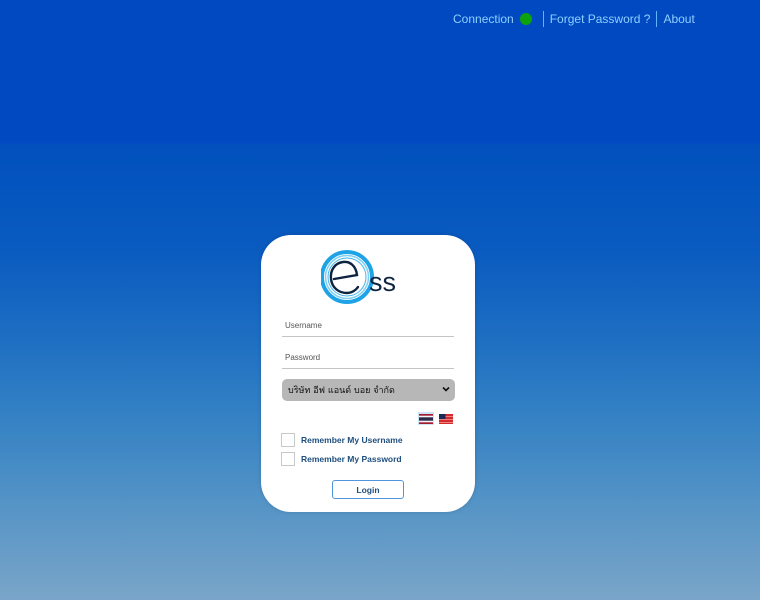  What do you see at coordinates (352, 440) in the screenshot?
I see `remember-username-label: Remember My Username` at bounding box center [352, 440].